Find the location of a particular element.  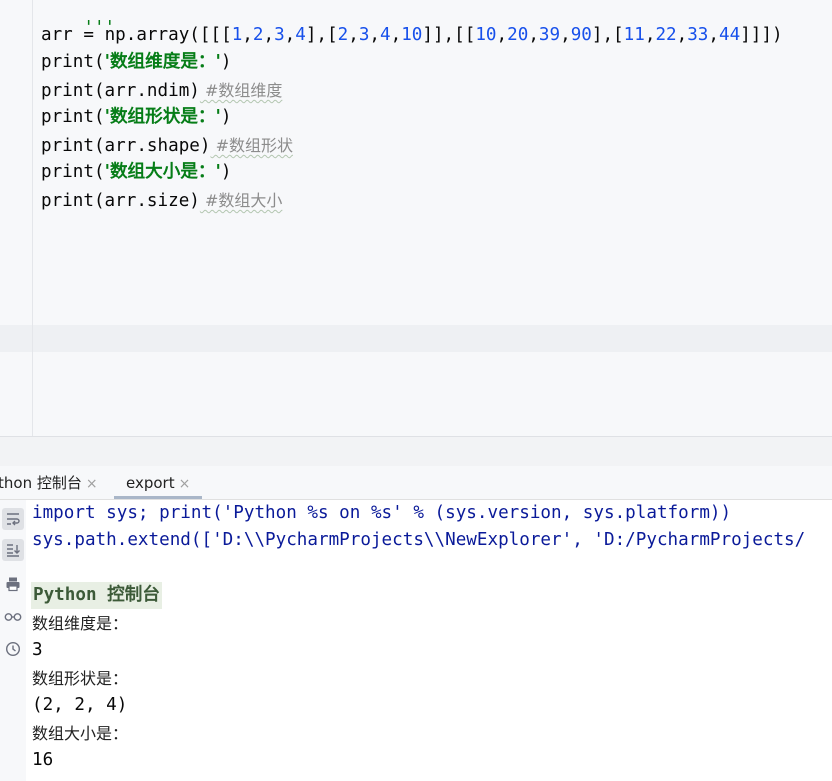

bracket: [[[ is located at coordinates (215, 35).